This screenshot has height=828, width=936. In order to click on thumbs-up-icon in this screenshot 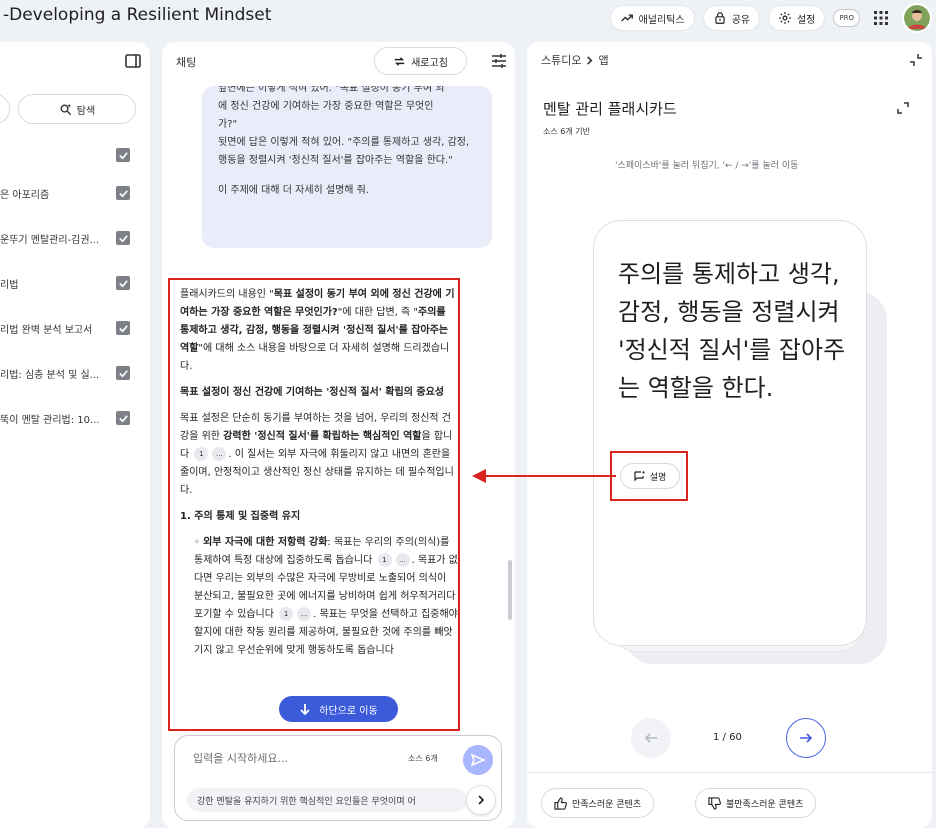, I will do `click(560, 803)`.